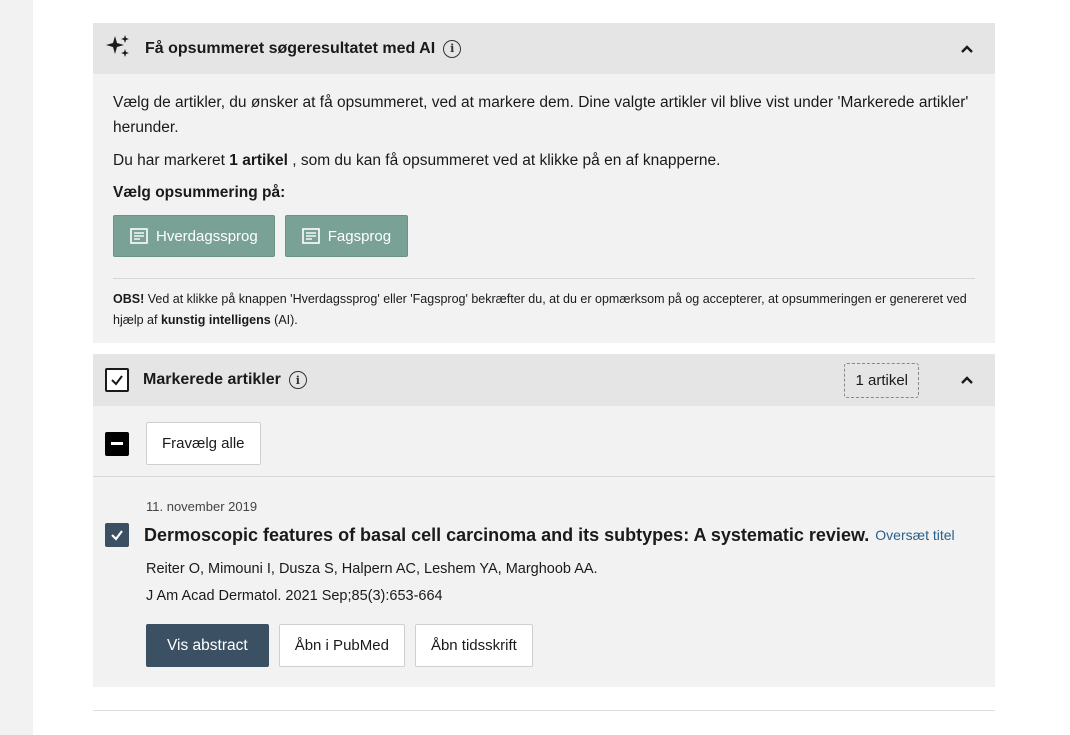 The height and width of the screenshot is (735, 1070). What do you see at coordinates (202, 506) in the screenshot?
I see `article-date: 11. november 2019` at bounding box center [202, 506].